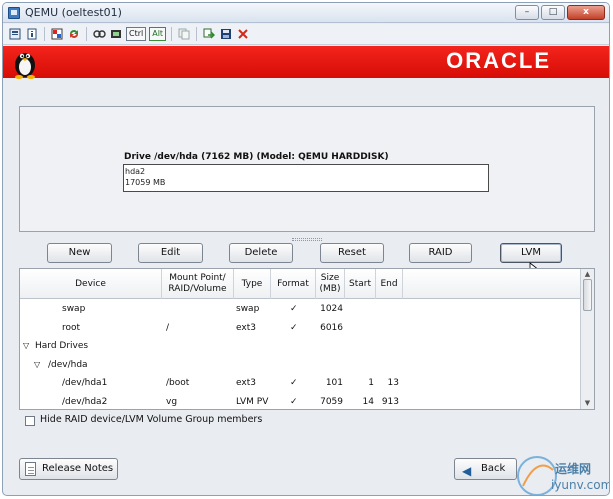 The height and width of the screenshot is (499, 613). What do you see at coordinates (168, 327) in the screenshot?
I see `mount-cell: /` at bounding box center [168, 327].